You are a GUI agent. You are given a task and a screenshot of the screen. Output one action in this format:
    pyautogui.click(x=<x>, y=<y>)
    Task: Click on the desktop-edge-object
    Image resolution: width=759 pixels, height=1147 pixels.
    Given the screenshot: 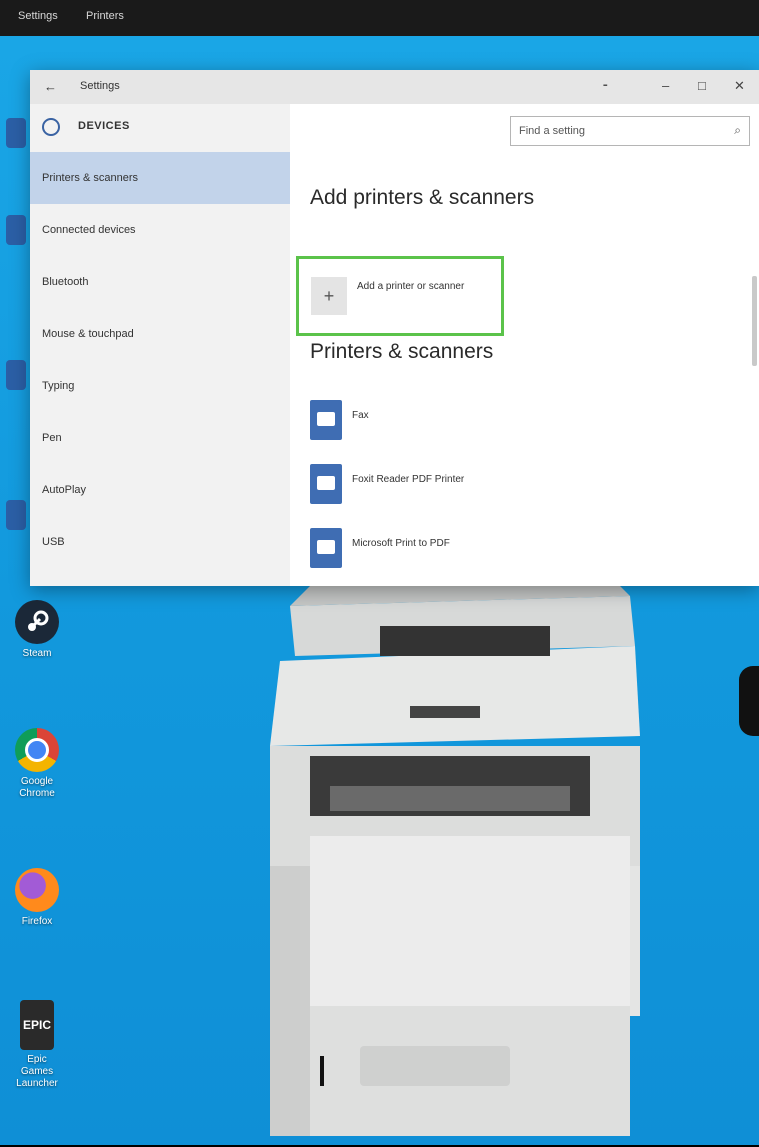 What is the action you would take?
    pyautogui.click(x=749, y=701)
    